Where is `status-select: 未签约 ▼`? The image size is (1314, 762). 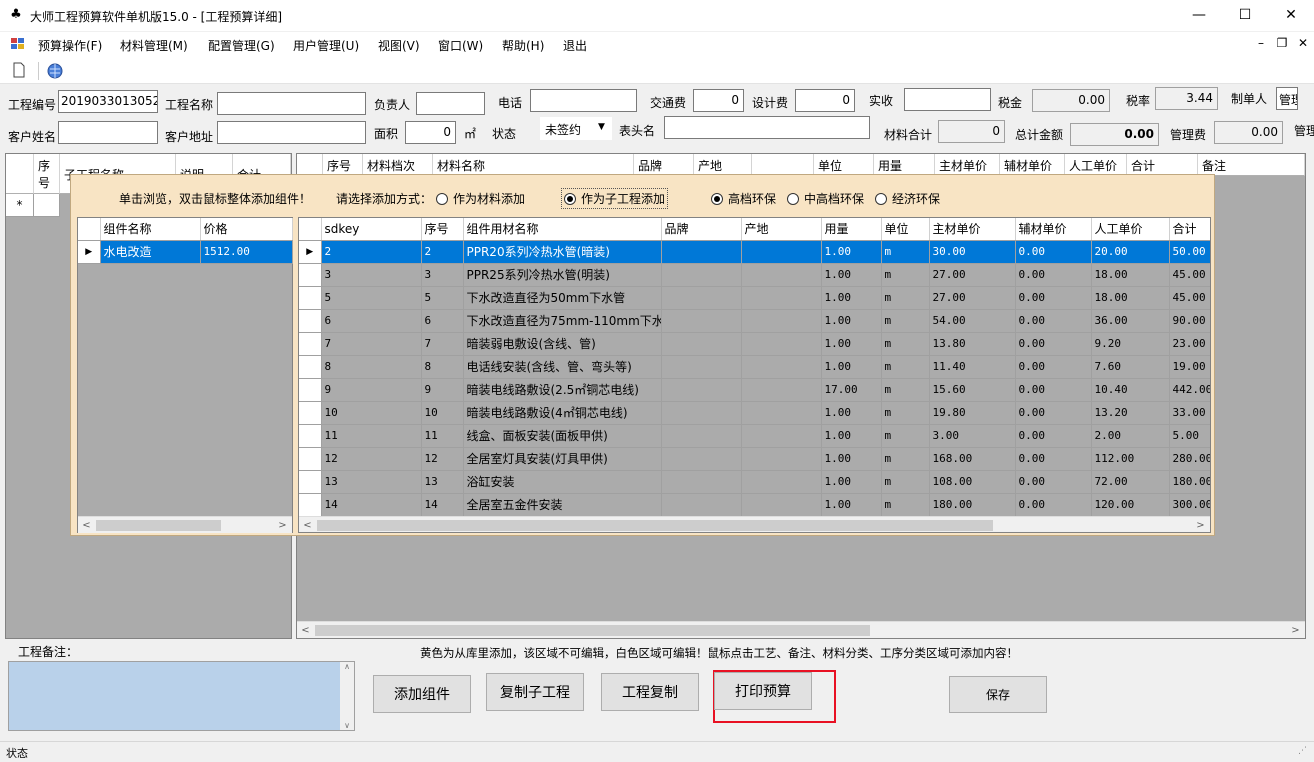
status-select: 未签约 ▼ is located at coordinates (576, 128).